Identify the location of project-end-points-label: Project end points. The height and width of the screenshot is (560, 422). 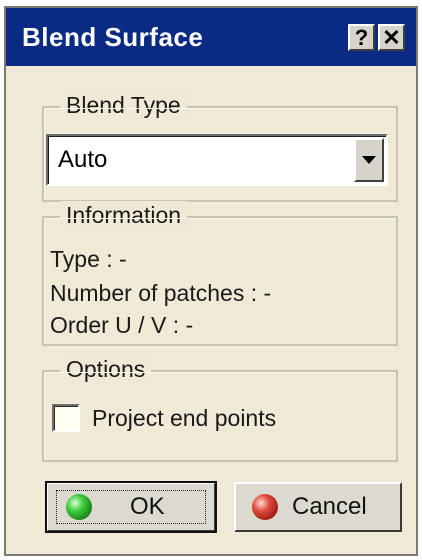
(184, 418).